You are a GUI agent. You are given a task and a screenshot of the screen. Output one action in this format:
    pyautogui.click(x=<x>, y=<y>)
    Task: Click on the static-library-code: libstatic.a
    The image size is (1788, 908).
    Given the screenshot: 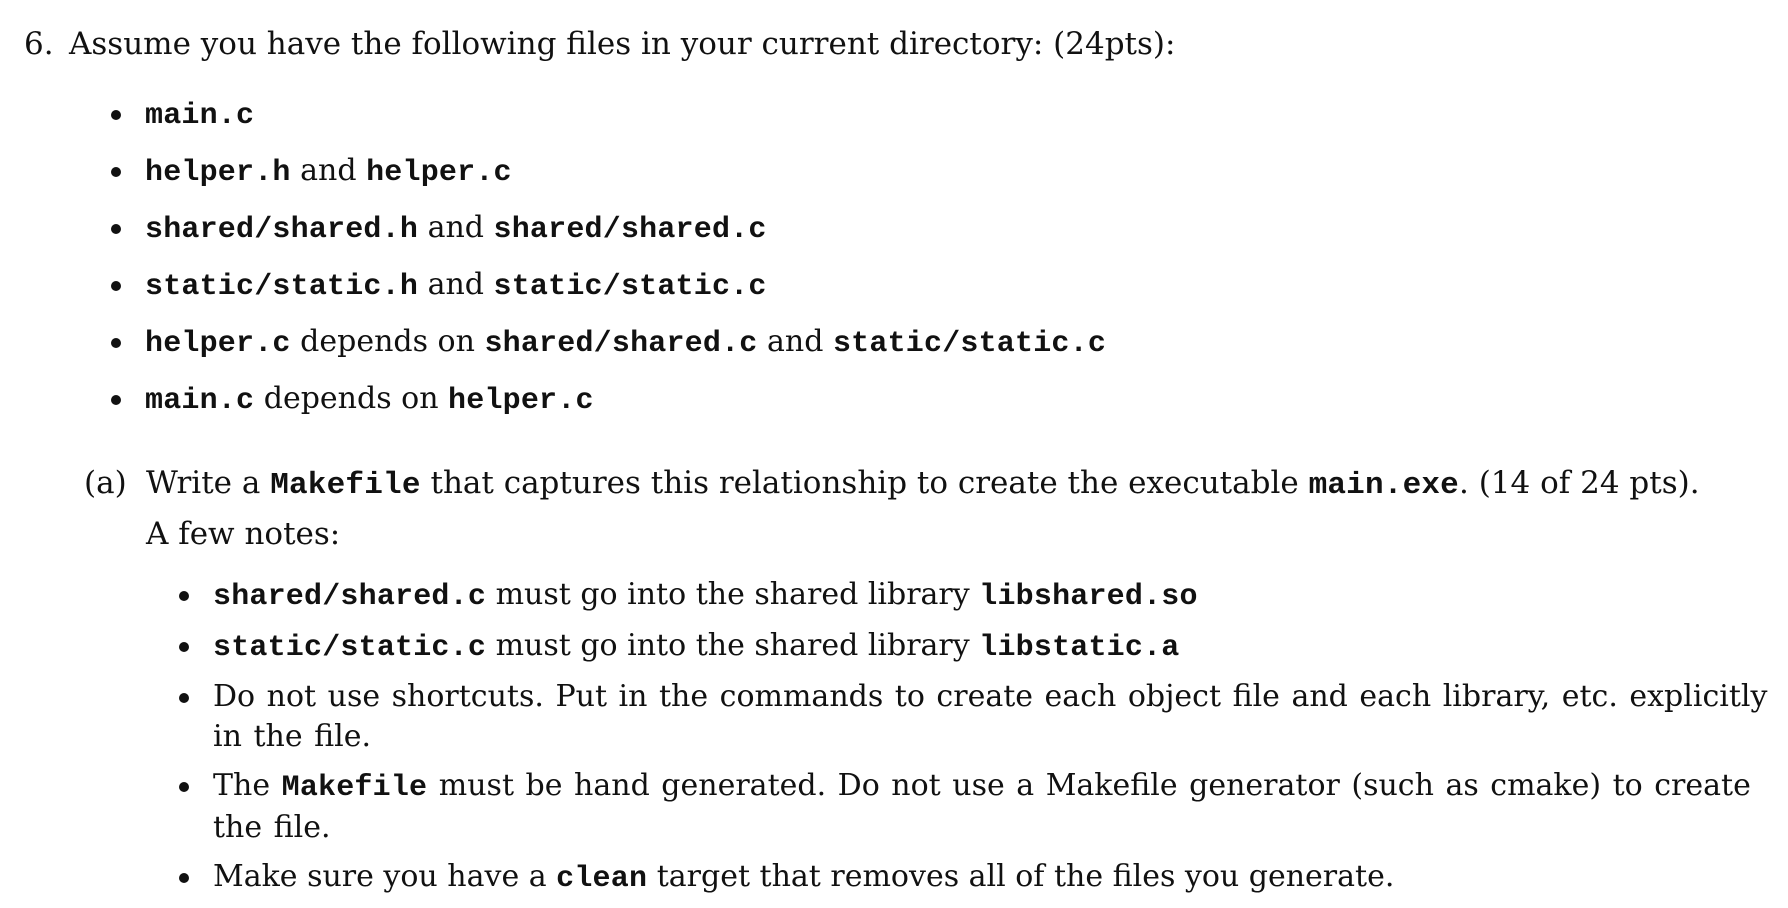 What is the action you would take?
    pyautogui.click(x=1079, y=648)
    